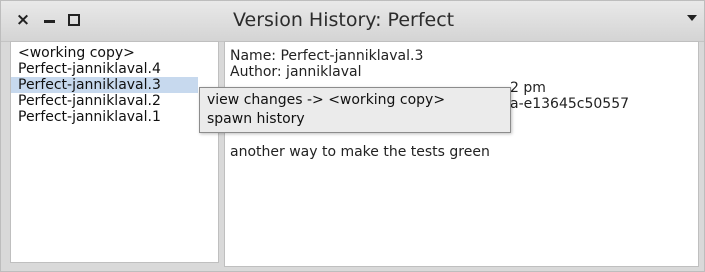  Describe the element at coordinates (360, 152) in the screenshot. I see `detail-message: another way to make the tests green` at that location.